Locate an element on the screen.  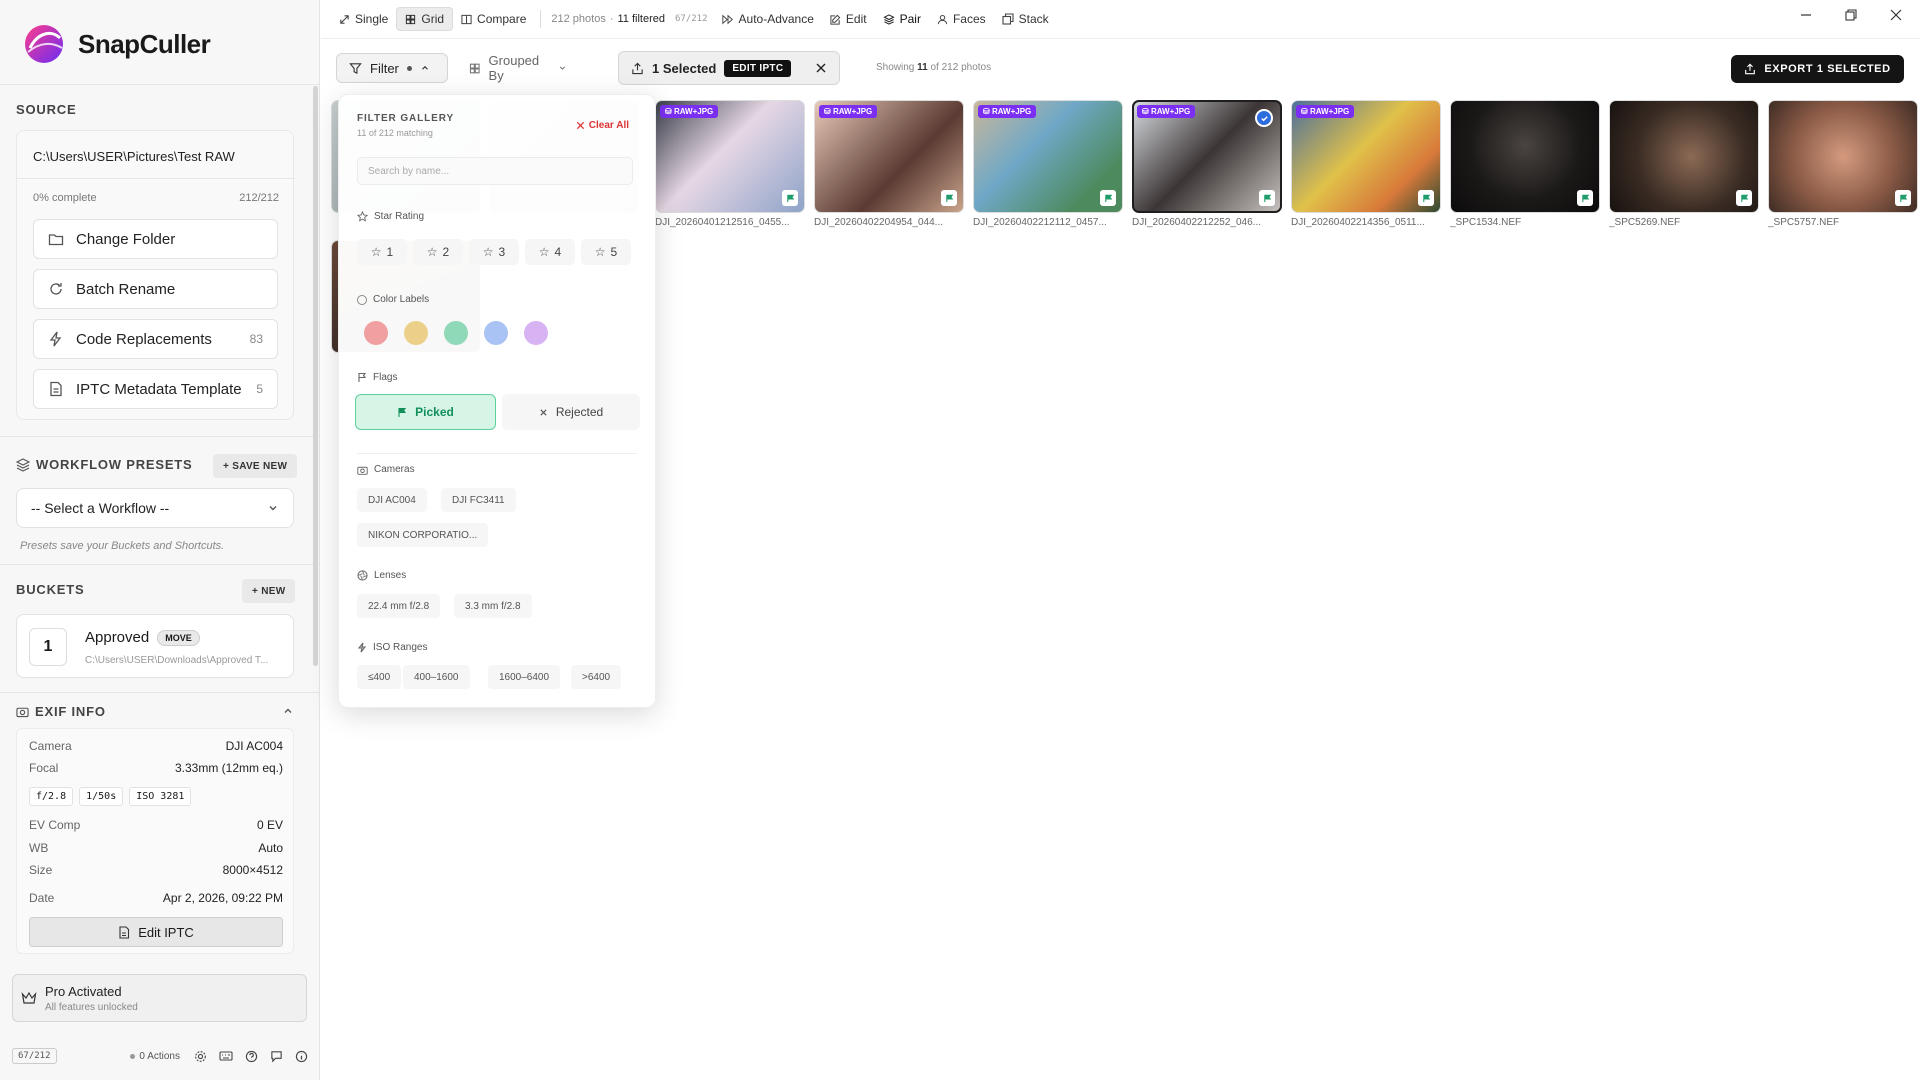
layers-icon is located at coordinates (23, 464).